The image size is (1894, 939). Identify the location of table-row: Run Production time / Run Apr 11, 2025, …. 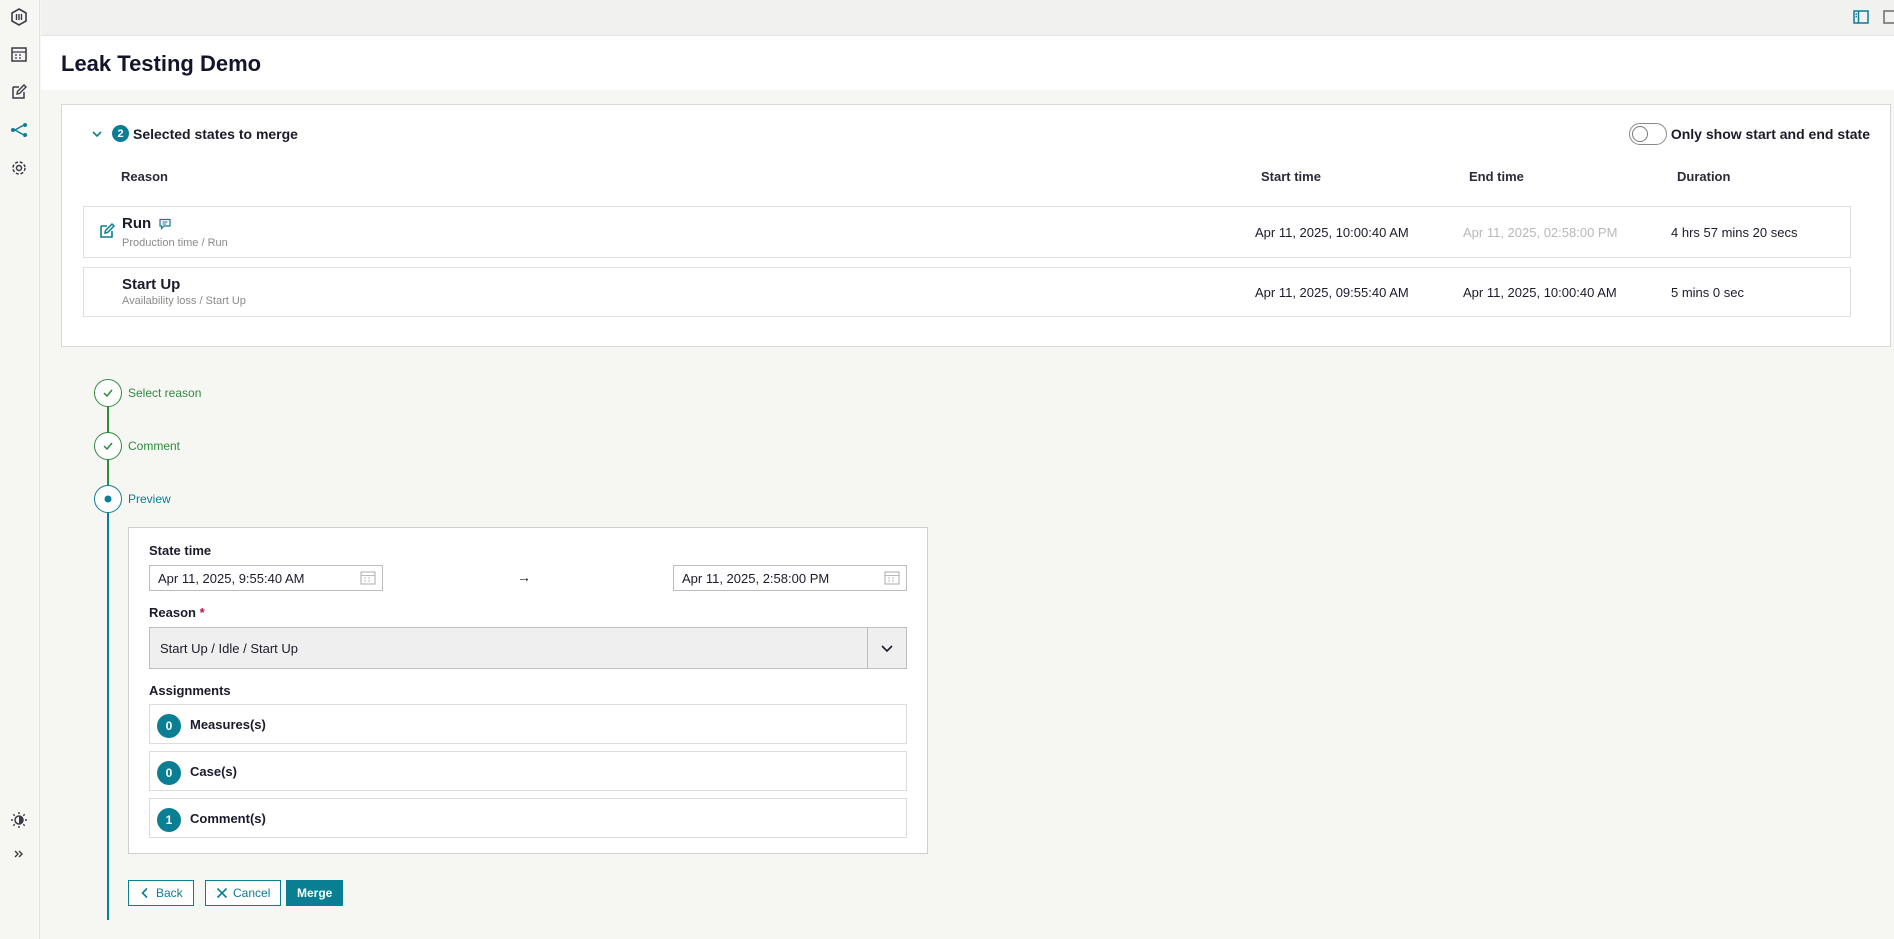
(967, 232).